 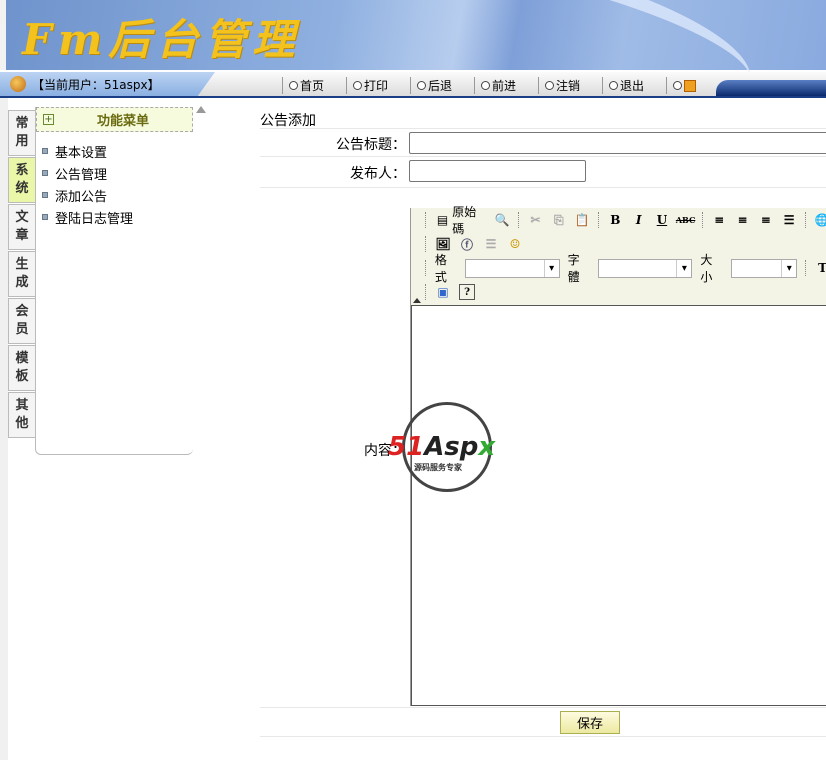 What do you see at coordinates (661, 220) in the screenshot?
I see `underline-icon: U` at bounding box center [661, 220].